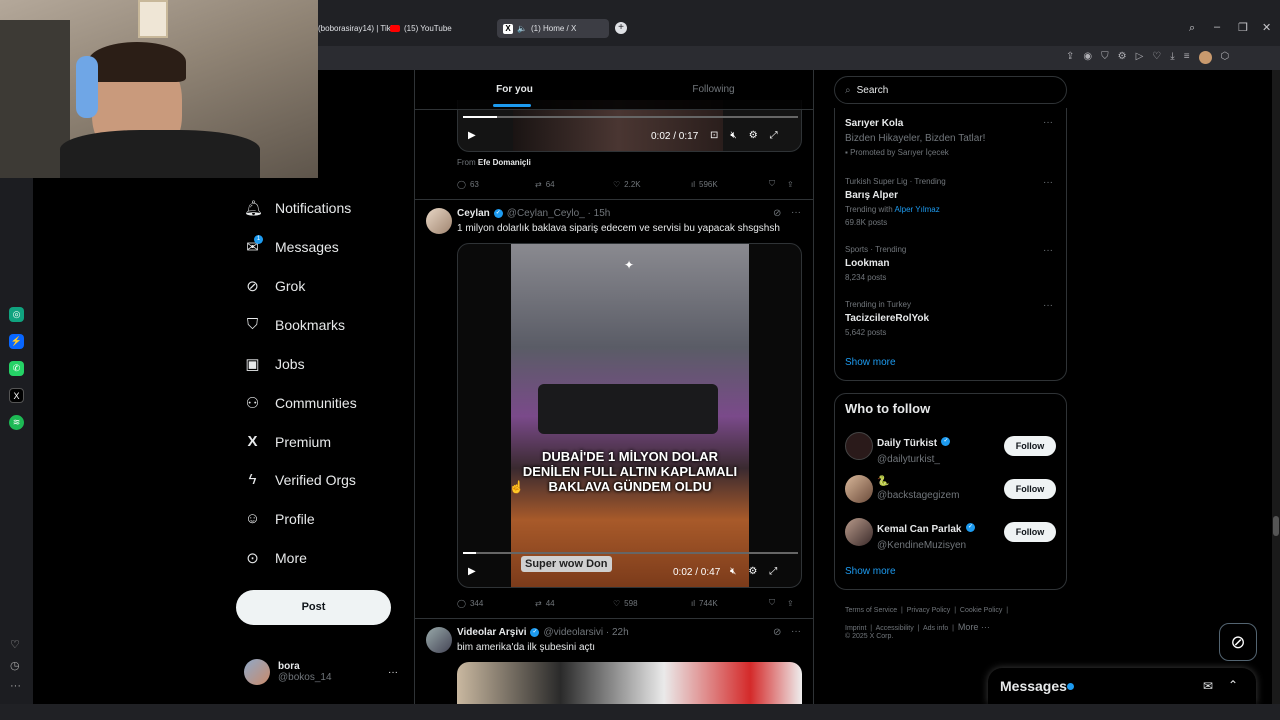 This screenshot has width=1280, height=720. Describe the element at coordinates (713, 89) in the screenshot. I see `tab-following: Following` at that location.